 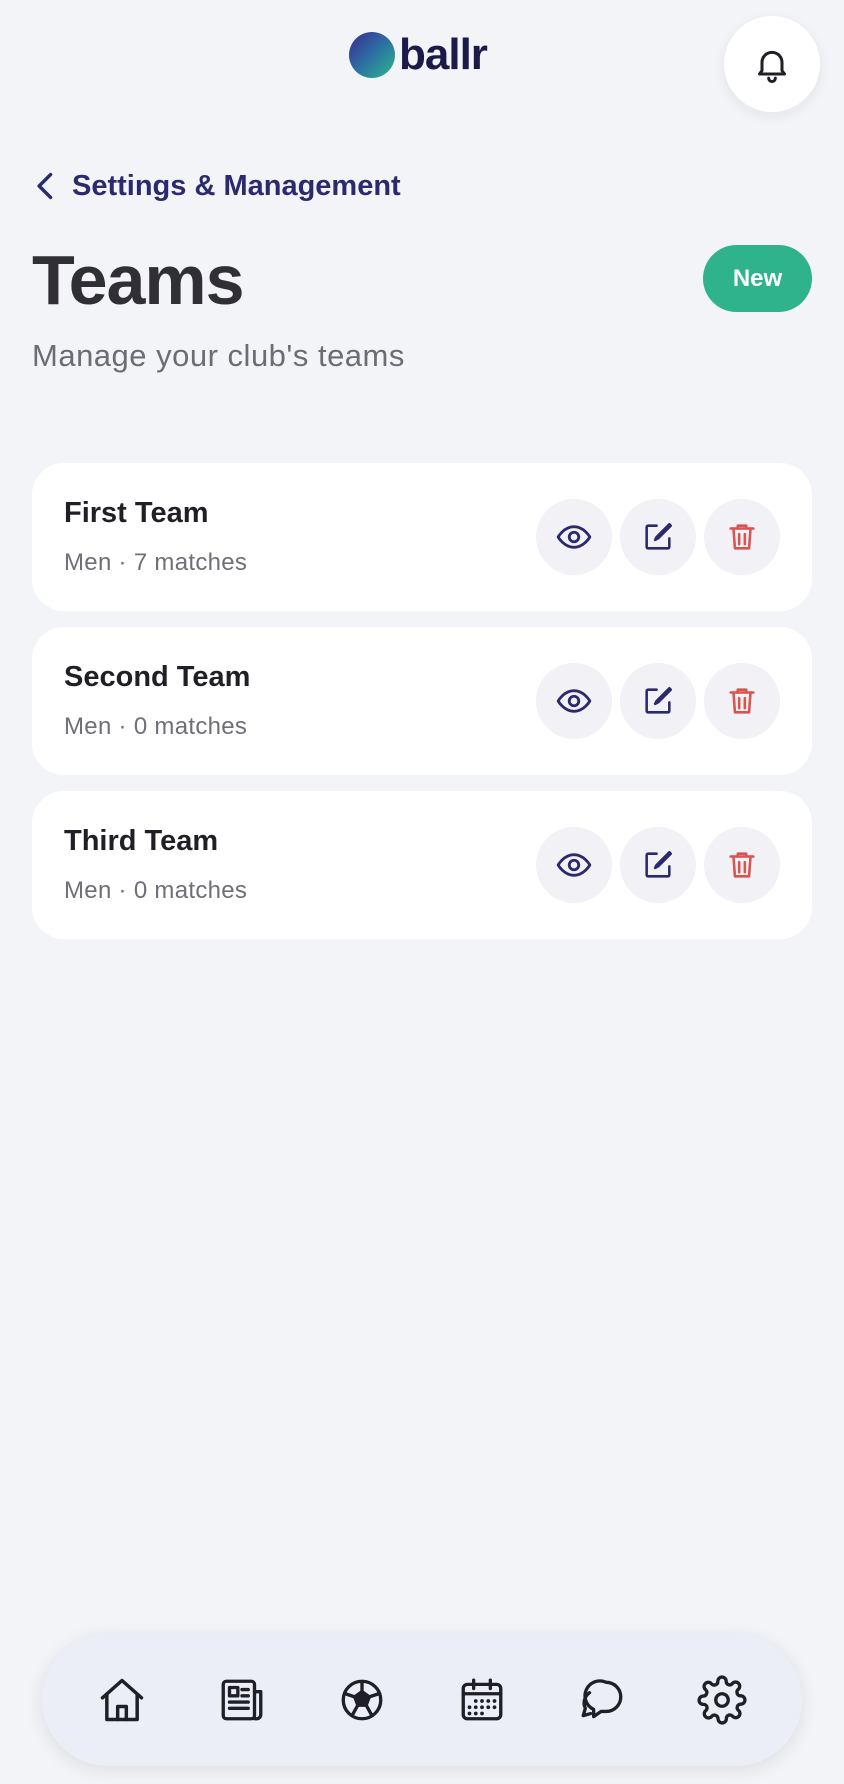 I want to click on team-meta: Men · 7 matches, so click(x=156, y=562).